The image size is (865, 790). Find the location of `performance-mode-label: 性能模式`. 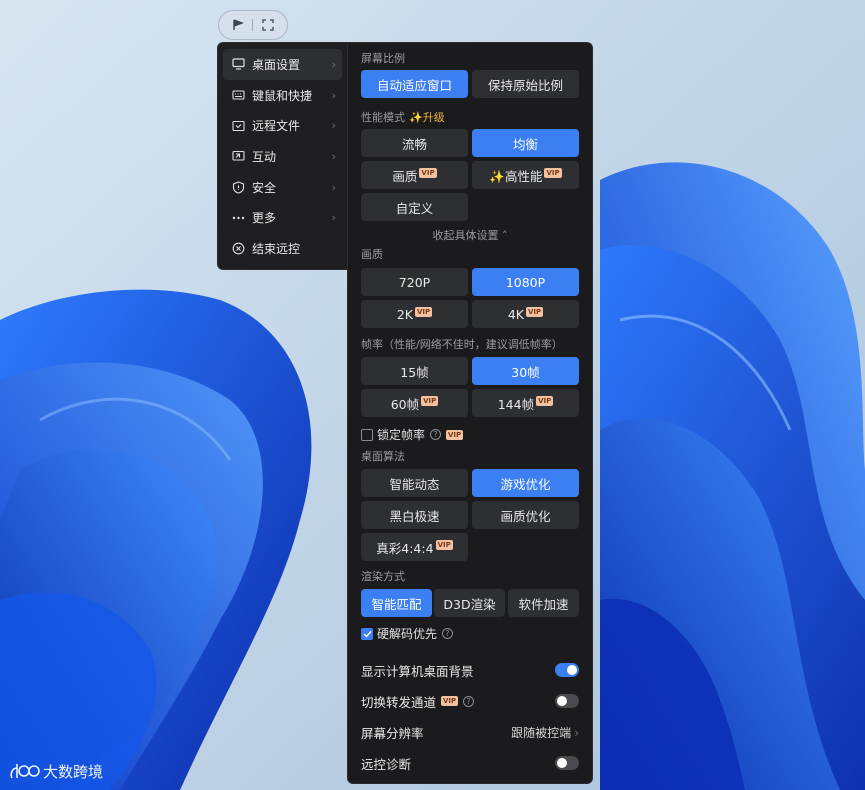

performance-mode-label: 性能模式 is located at coordinates (383, 117).